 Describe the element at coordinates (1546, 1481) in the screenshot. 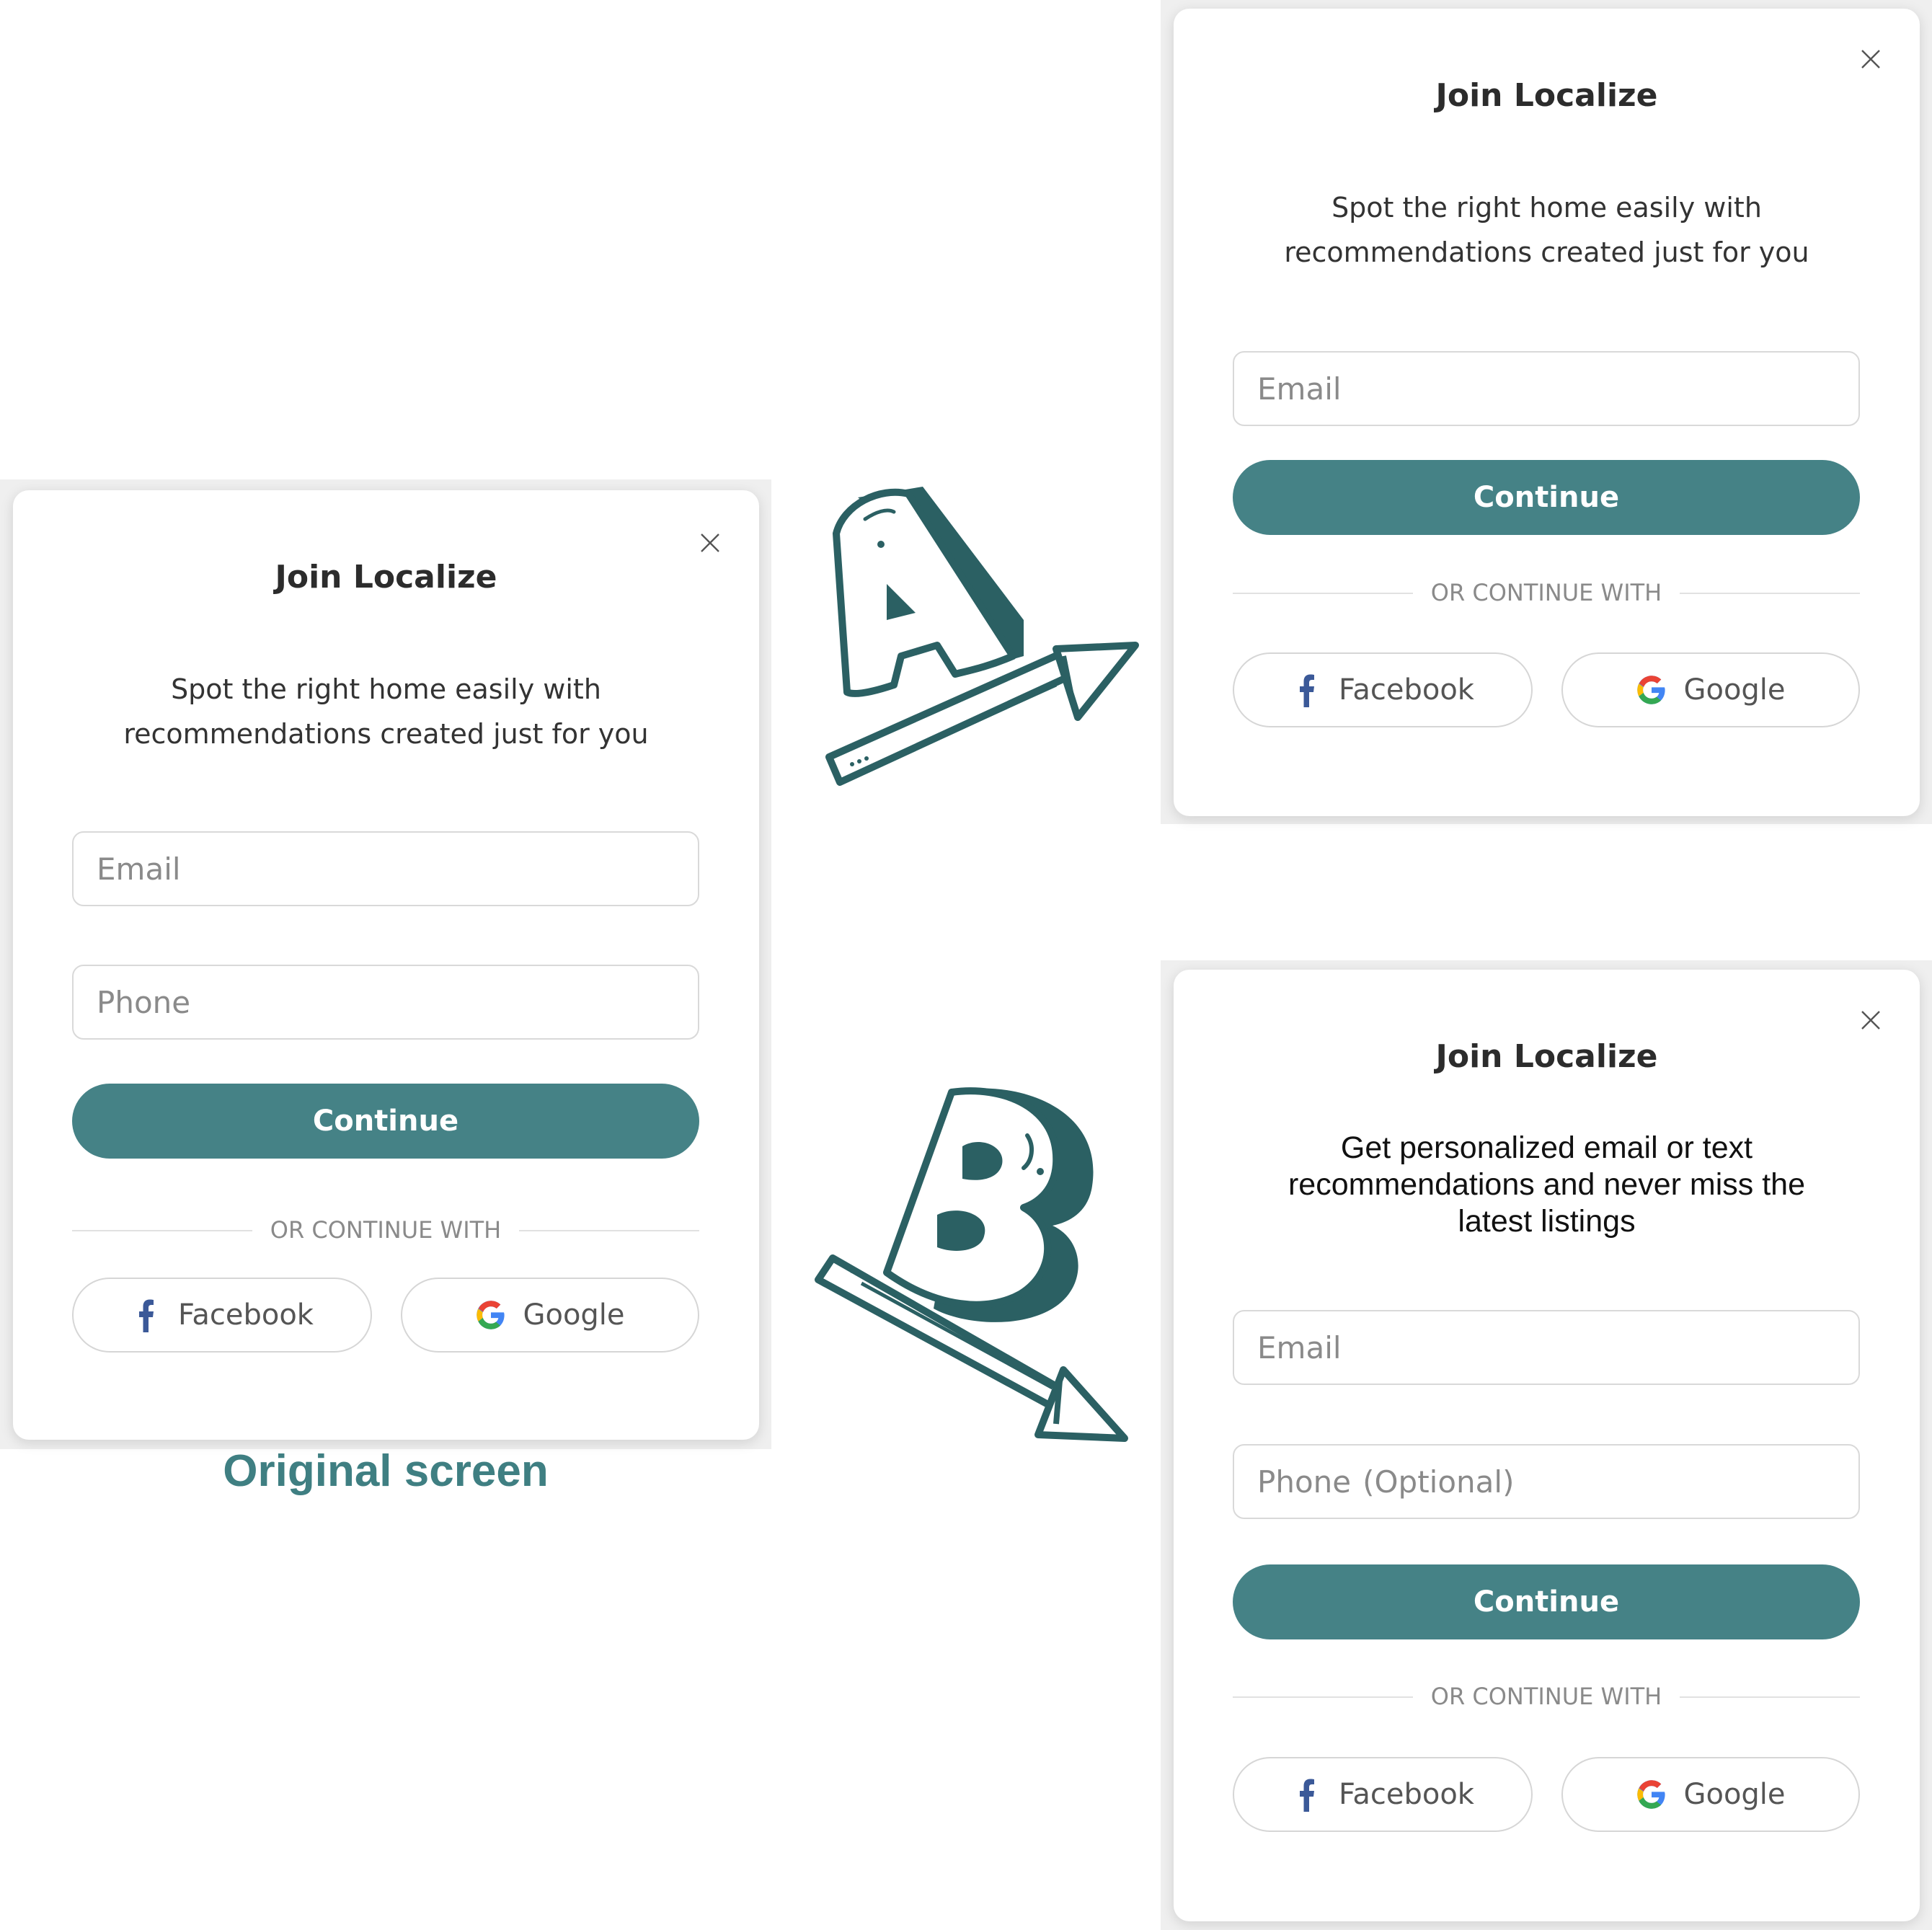

I see `phone-optional-input: Phone (Optional)` at that location.